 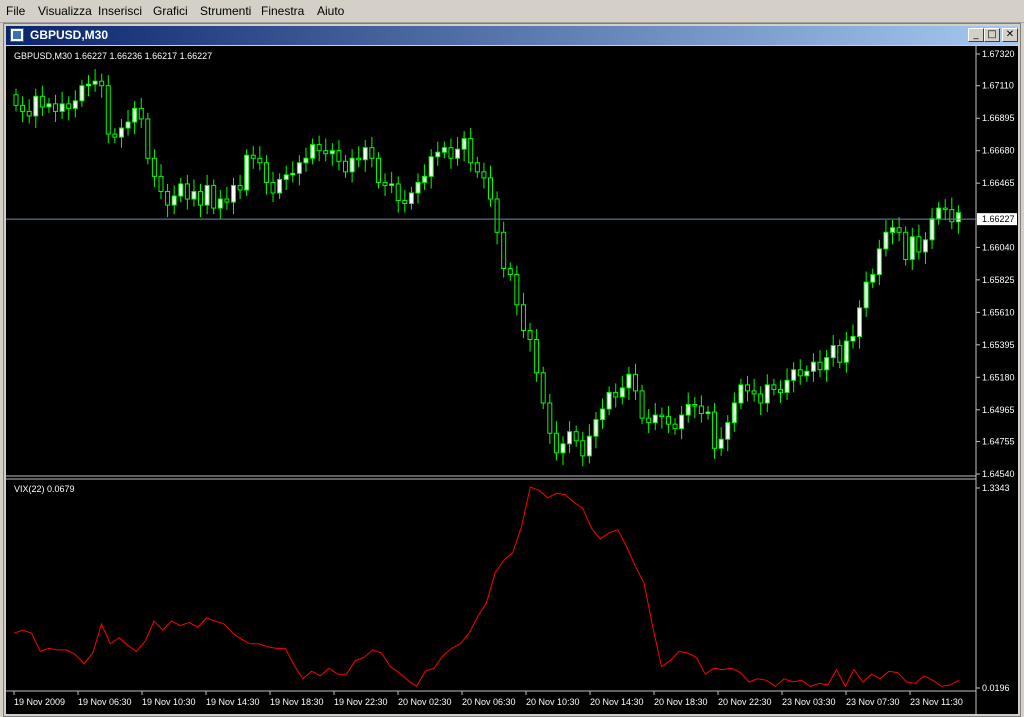 What do you see at coordinates (1010, 35) in the screenshot?
I see `close-button: ✕` at bounding box center [1010, 35].